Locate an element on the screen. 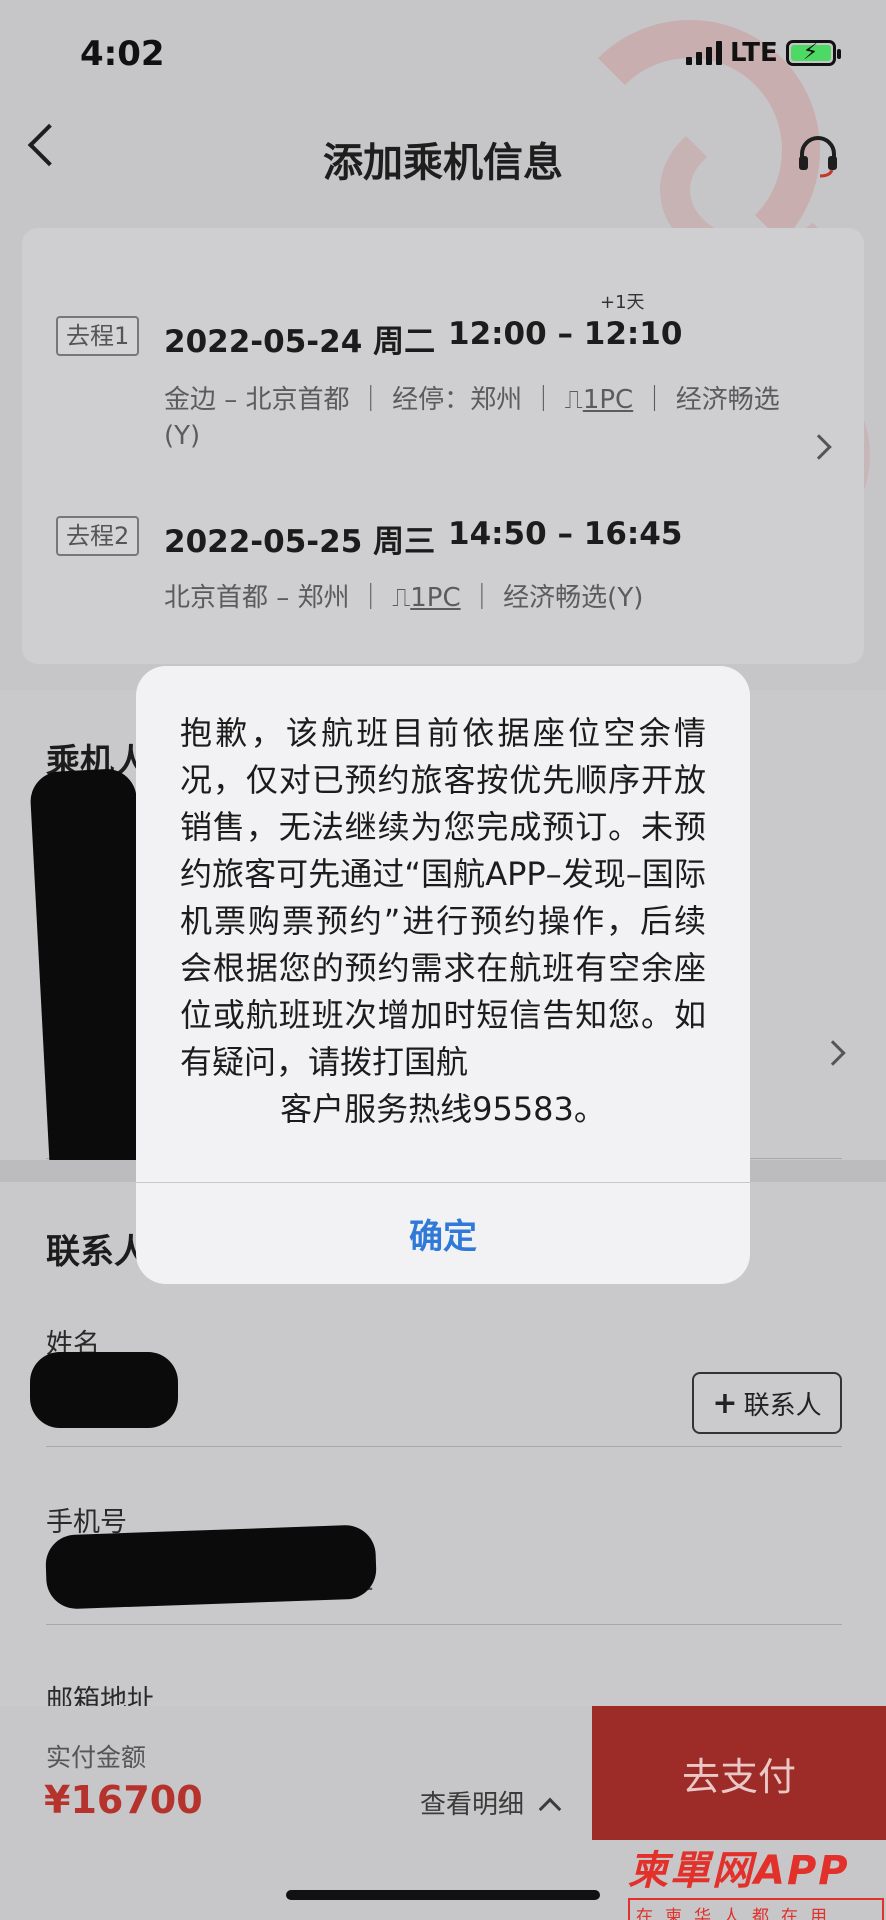 This screenshot has height=1920, width=886. view-detail-link: 查看明细 is located at coordinates (491, 1802).